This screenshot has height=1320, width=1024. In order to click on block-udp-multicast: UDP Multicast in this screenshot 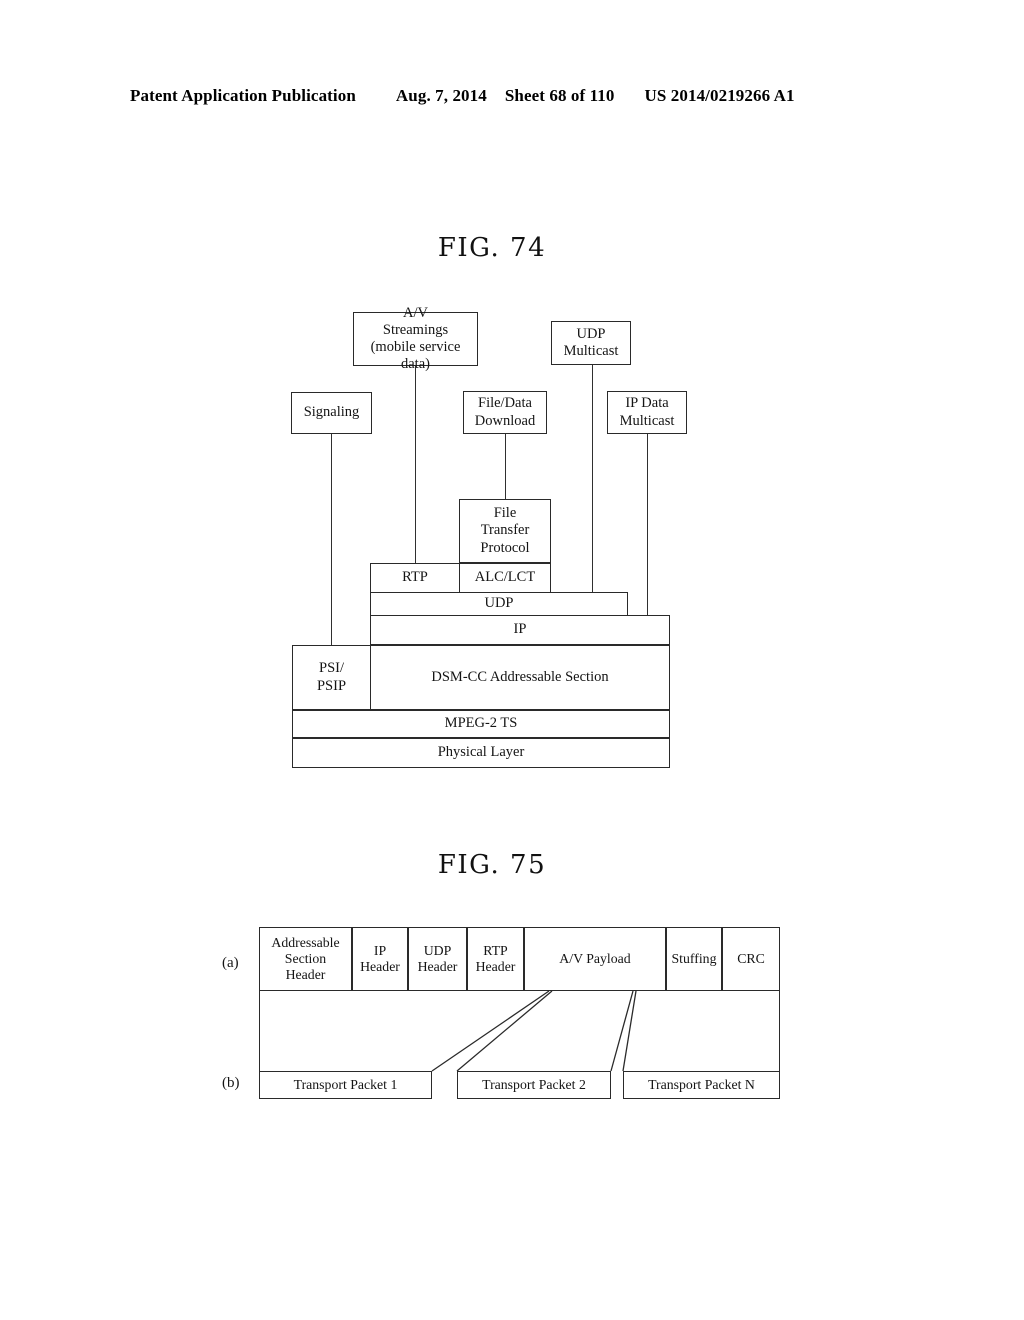, I will do `click(591, 343)`.